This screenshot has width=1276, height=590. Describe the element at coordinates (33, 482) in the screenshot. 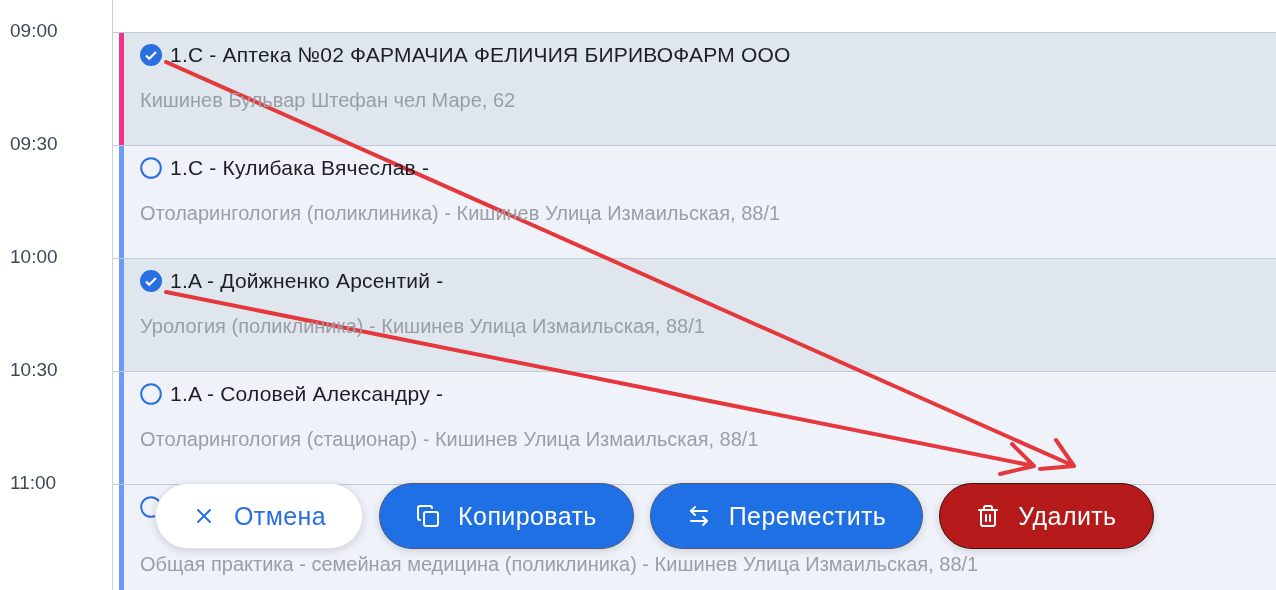

I see `time-label: 11:00` at that location.